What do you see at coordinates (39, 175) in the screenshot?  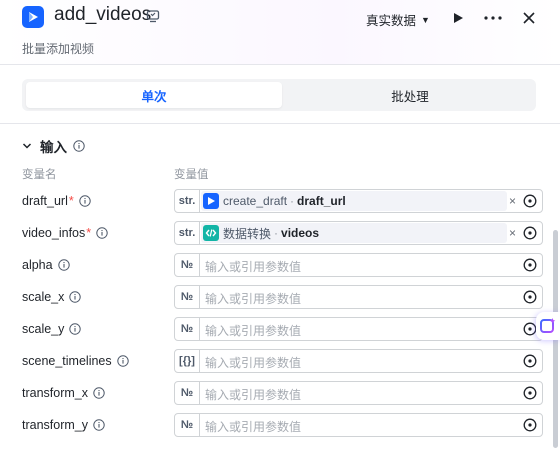 I see `column-header-name: 变量名` at bounding box center [39, 175].